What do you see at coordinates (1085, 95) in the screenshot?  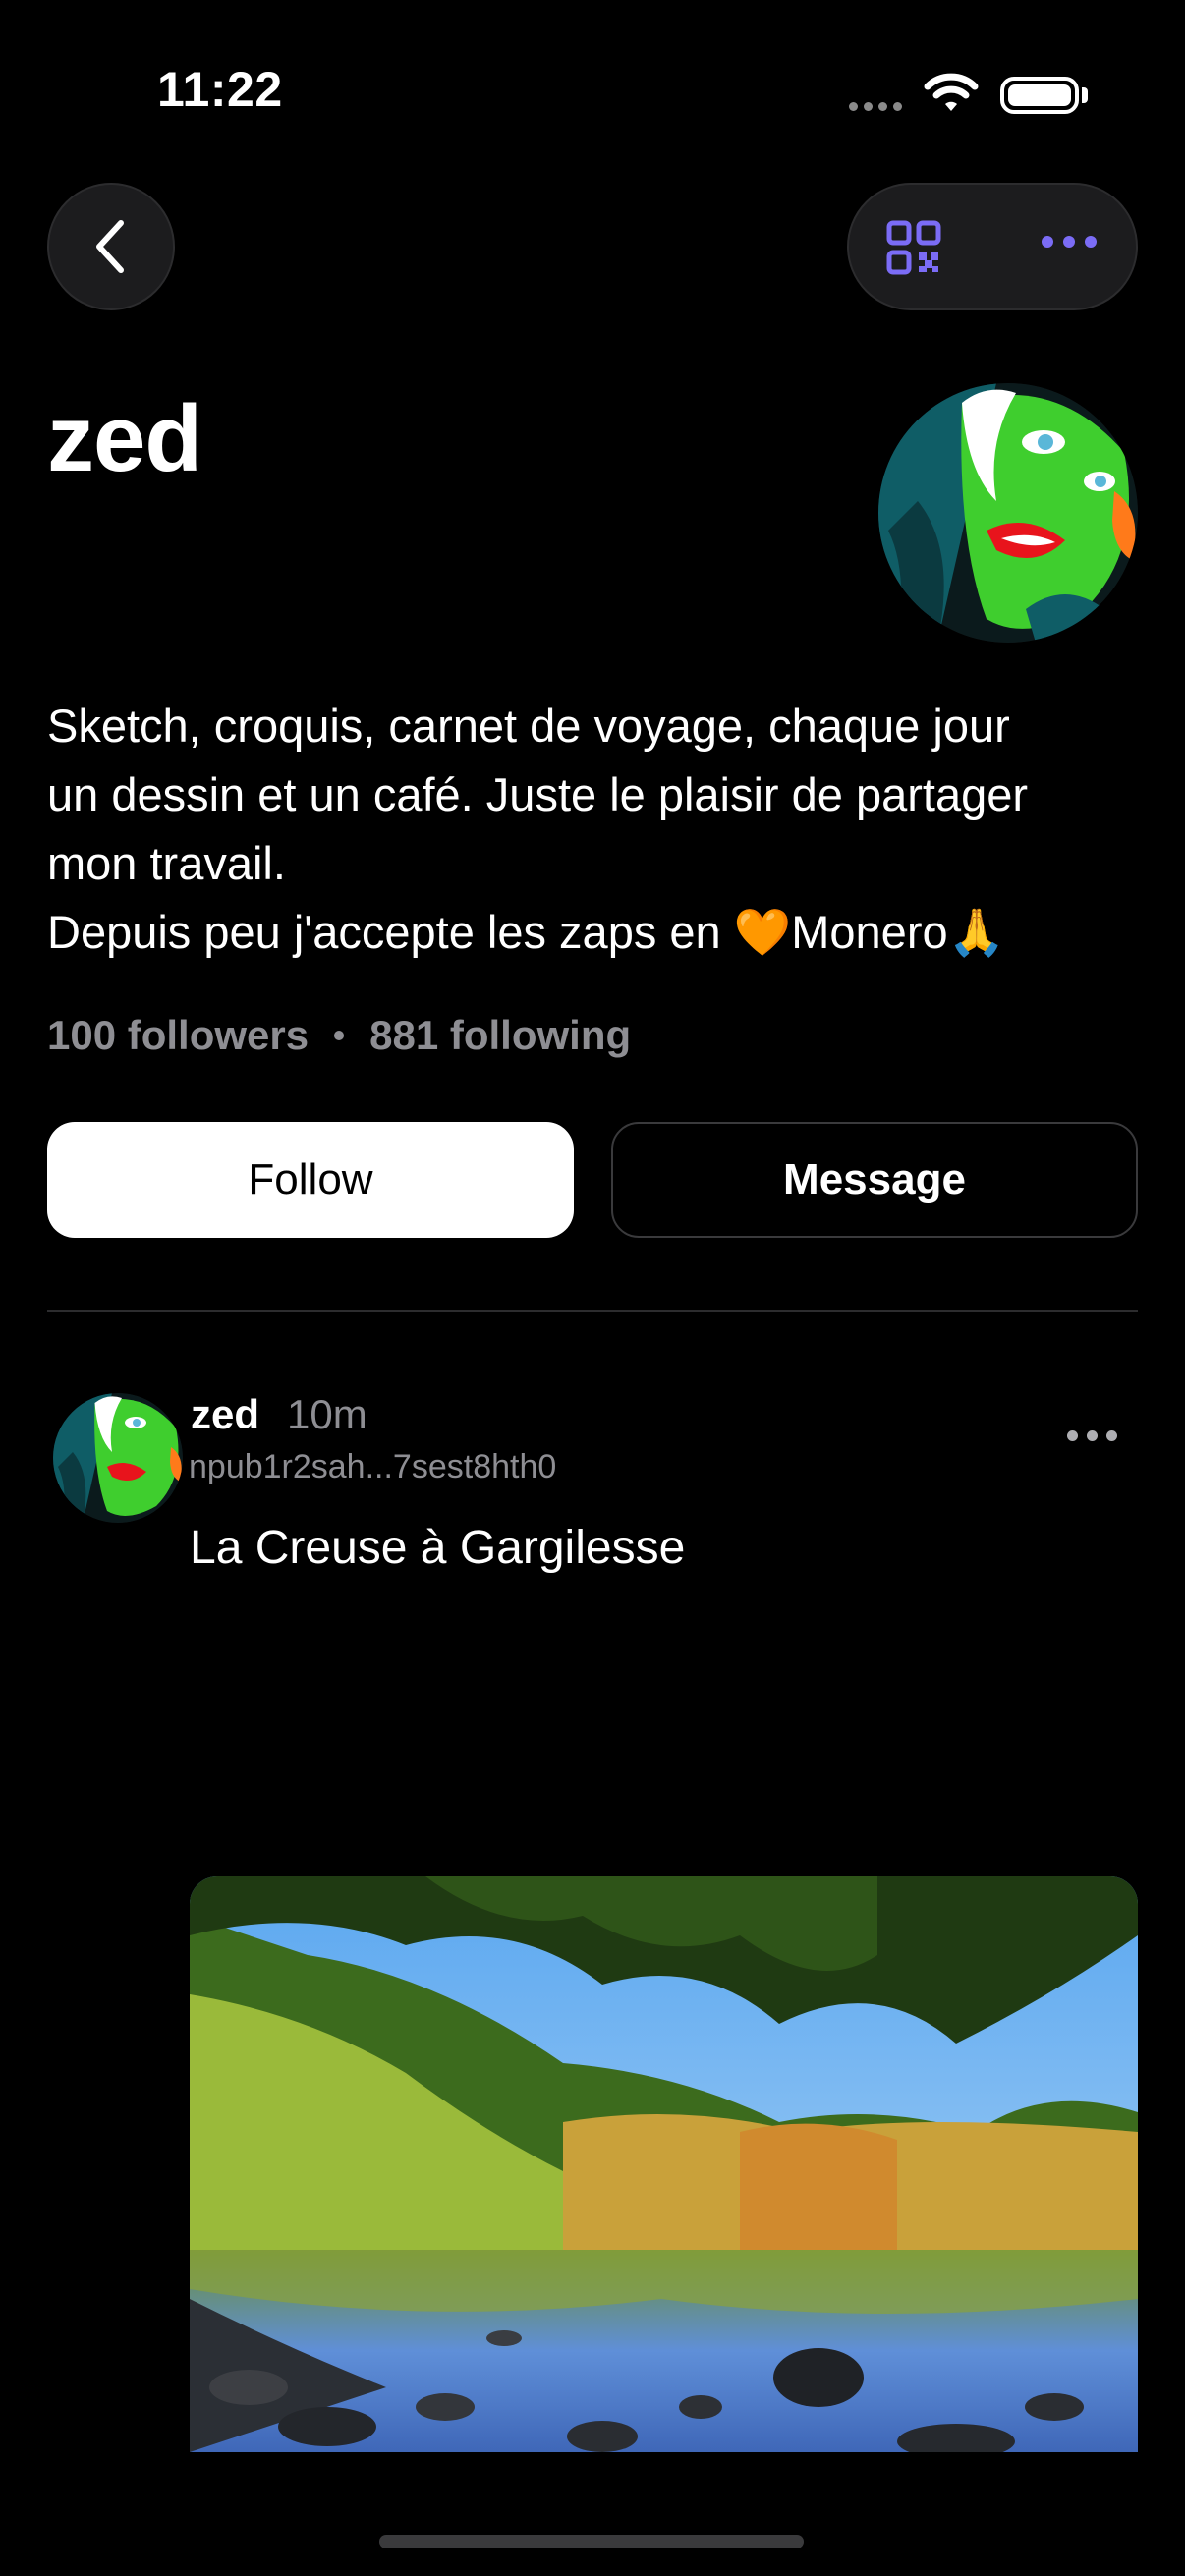 I see `battery-cap` at bounding box center [1085, 95].